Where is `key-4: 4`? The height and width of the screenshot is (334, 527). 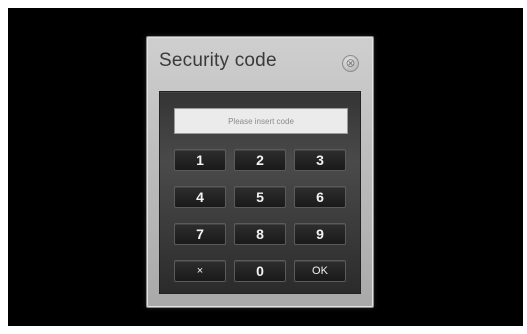
key-4: 4 is located at coordinates (200, 197).